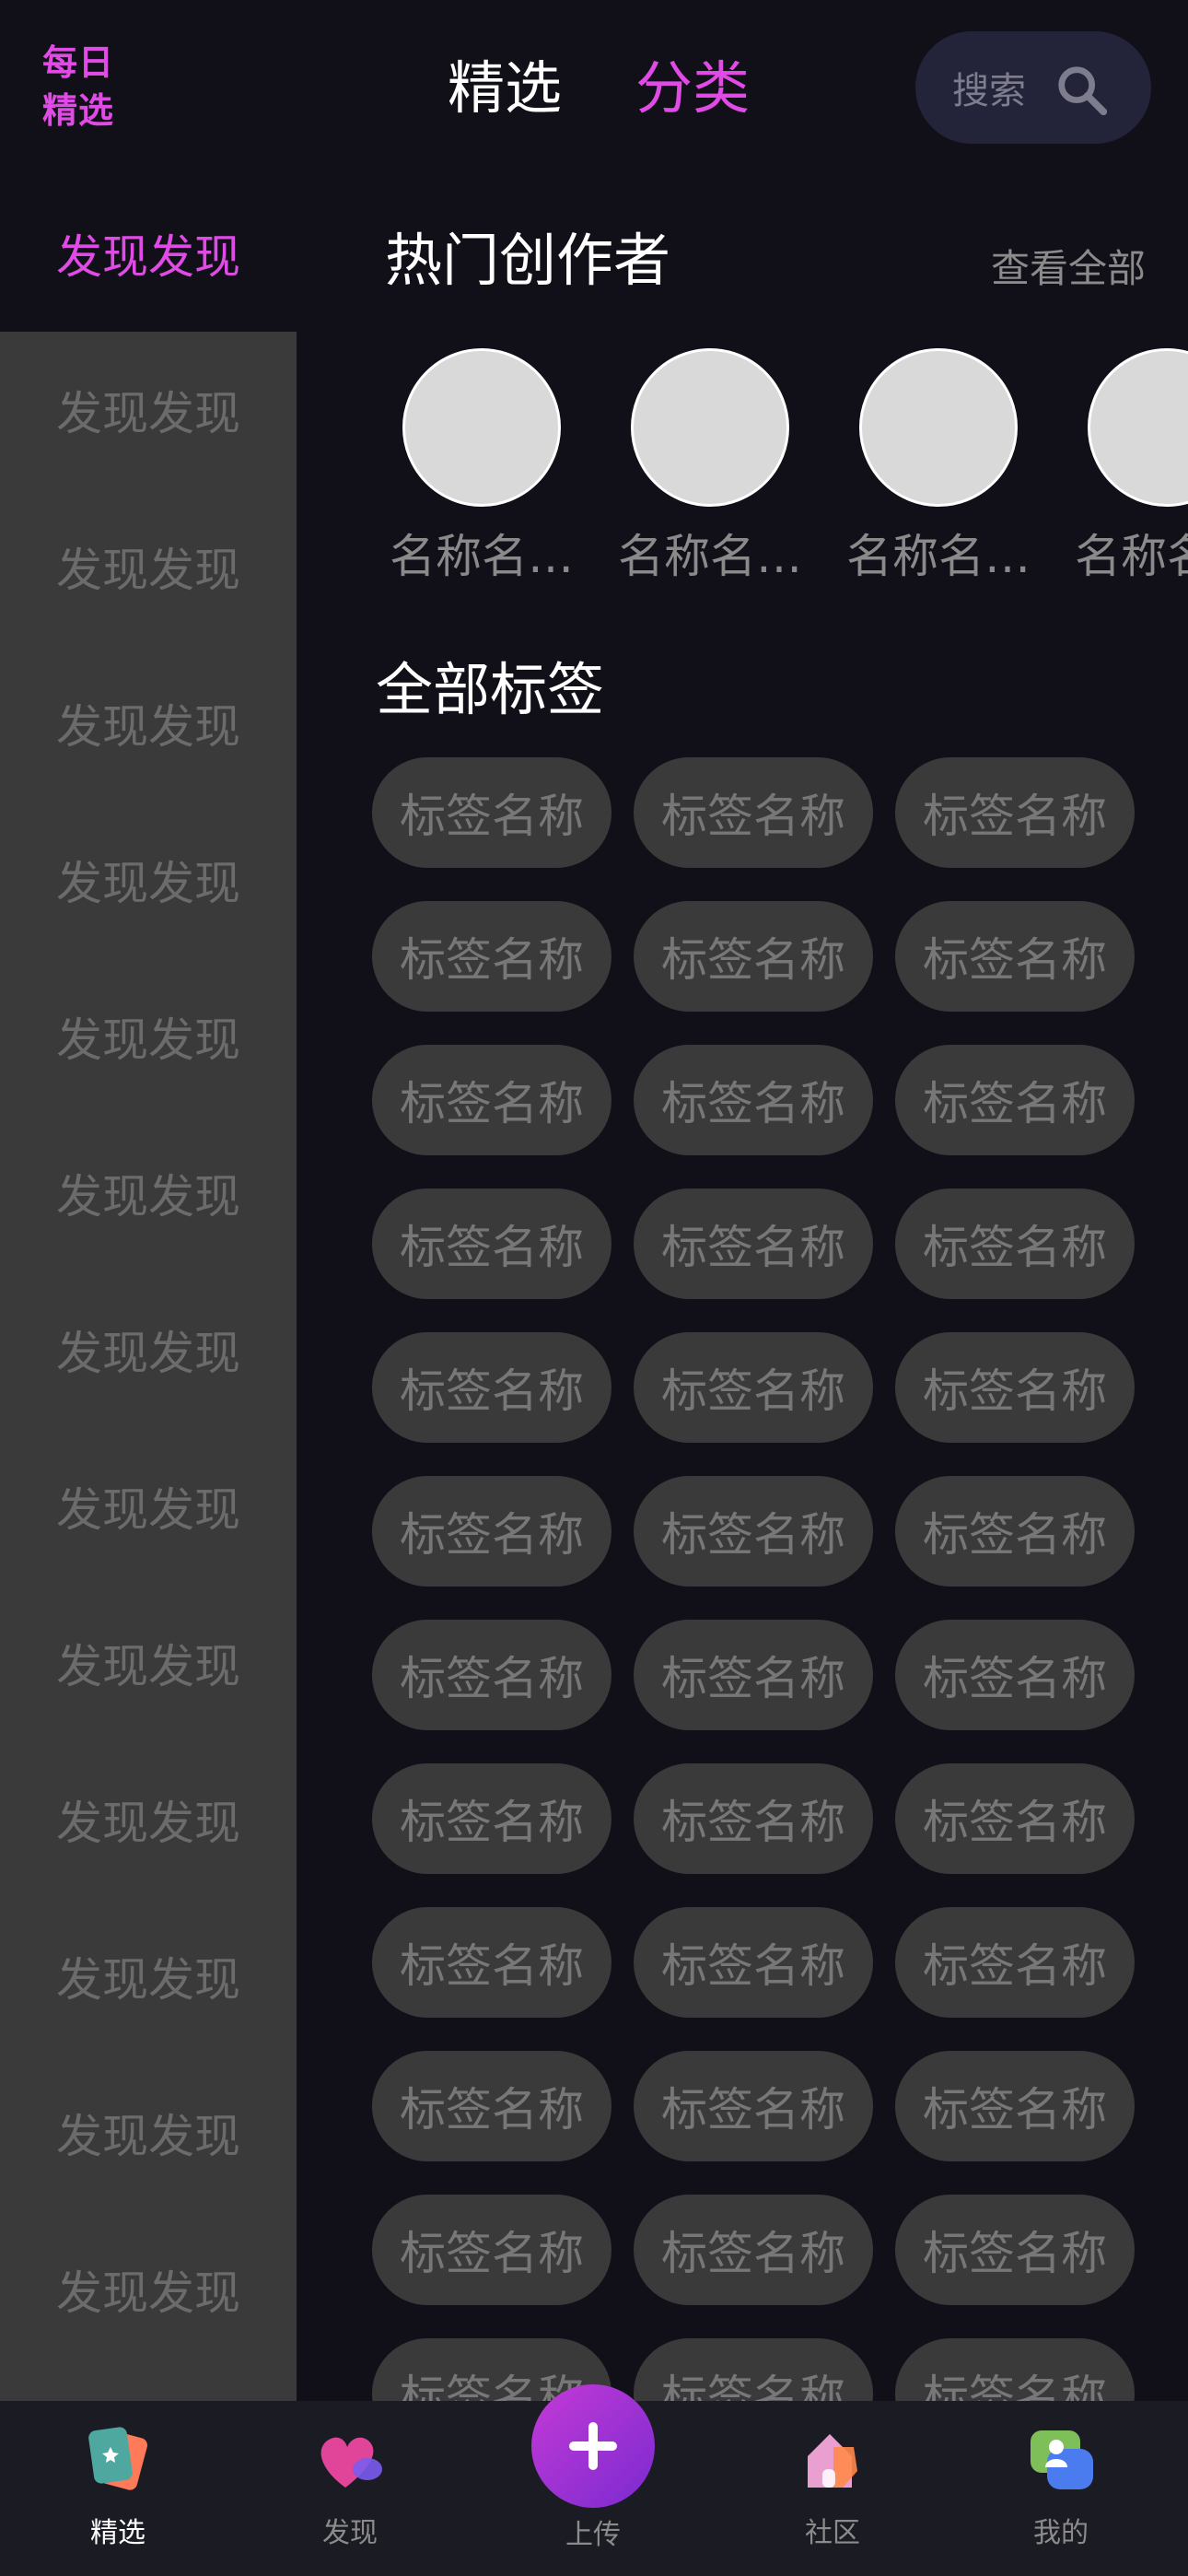 This screenshot has height=2576, width=1188. I want to click on nav-label: 精选, so click(118, 2533).